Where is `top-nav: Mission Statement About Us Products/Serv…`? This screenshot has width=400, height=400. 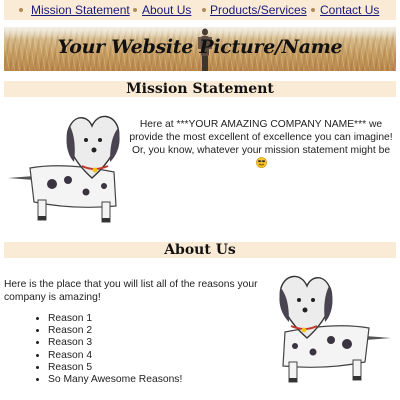
top-nav: Mission Statement About Us Products/Serv… is located at coordinates (200, 10).